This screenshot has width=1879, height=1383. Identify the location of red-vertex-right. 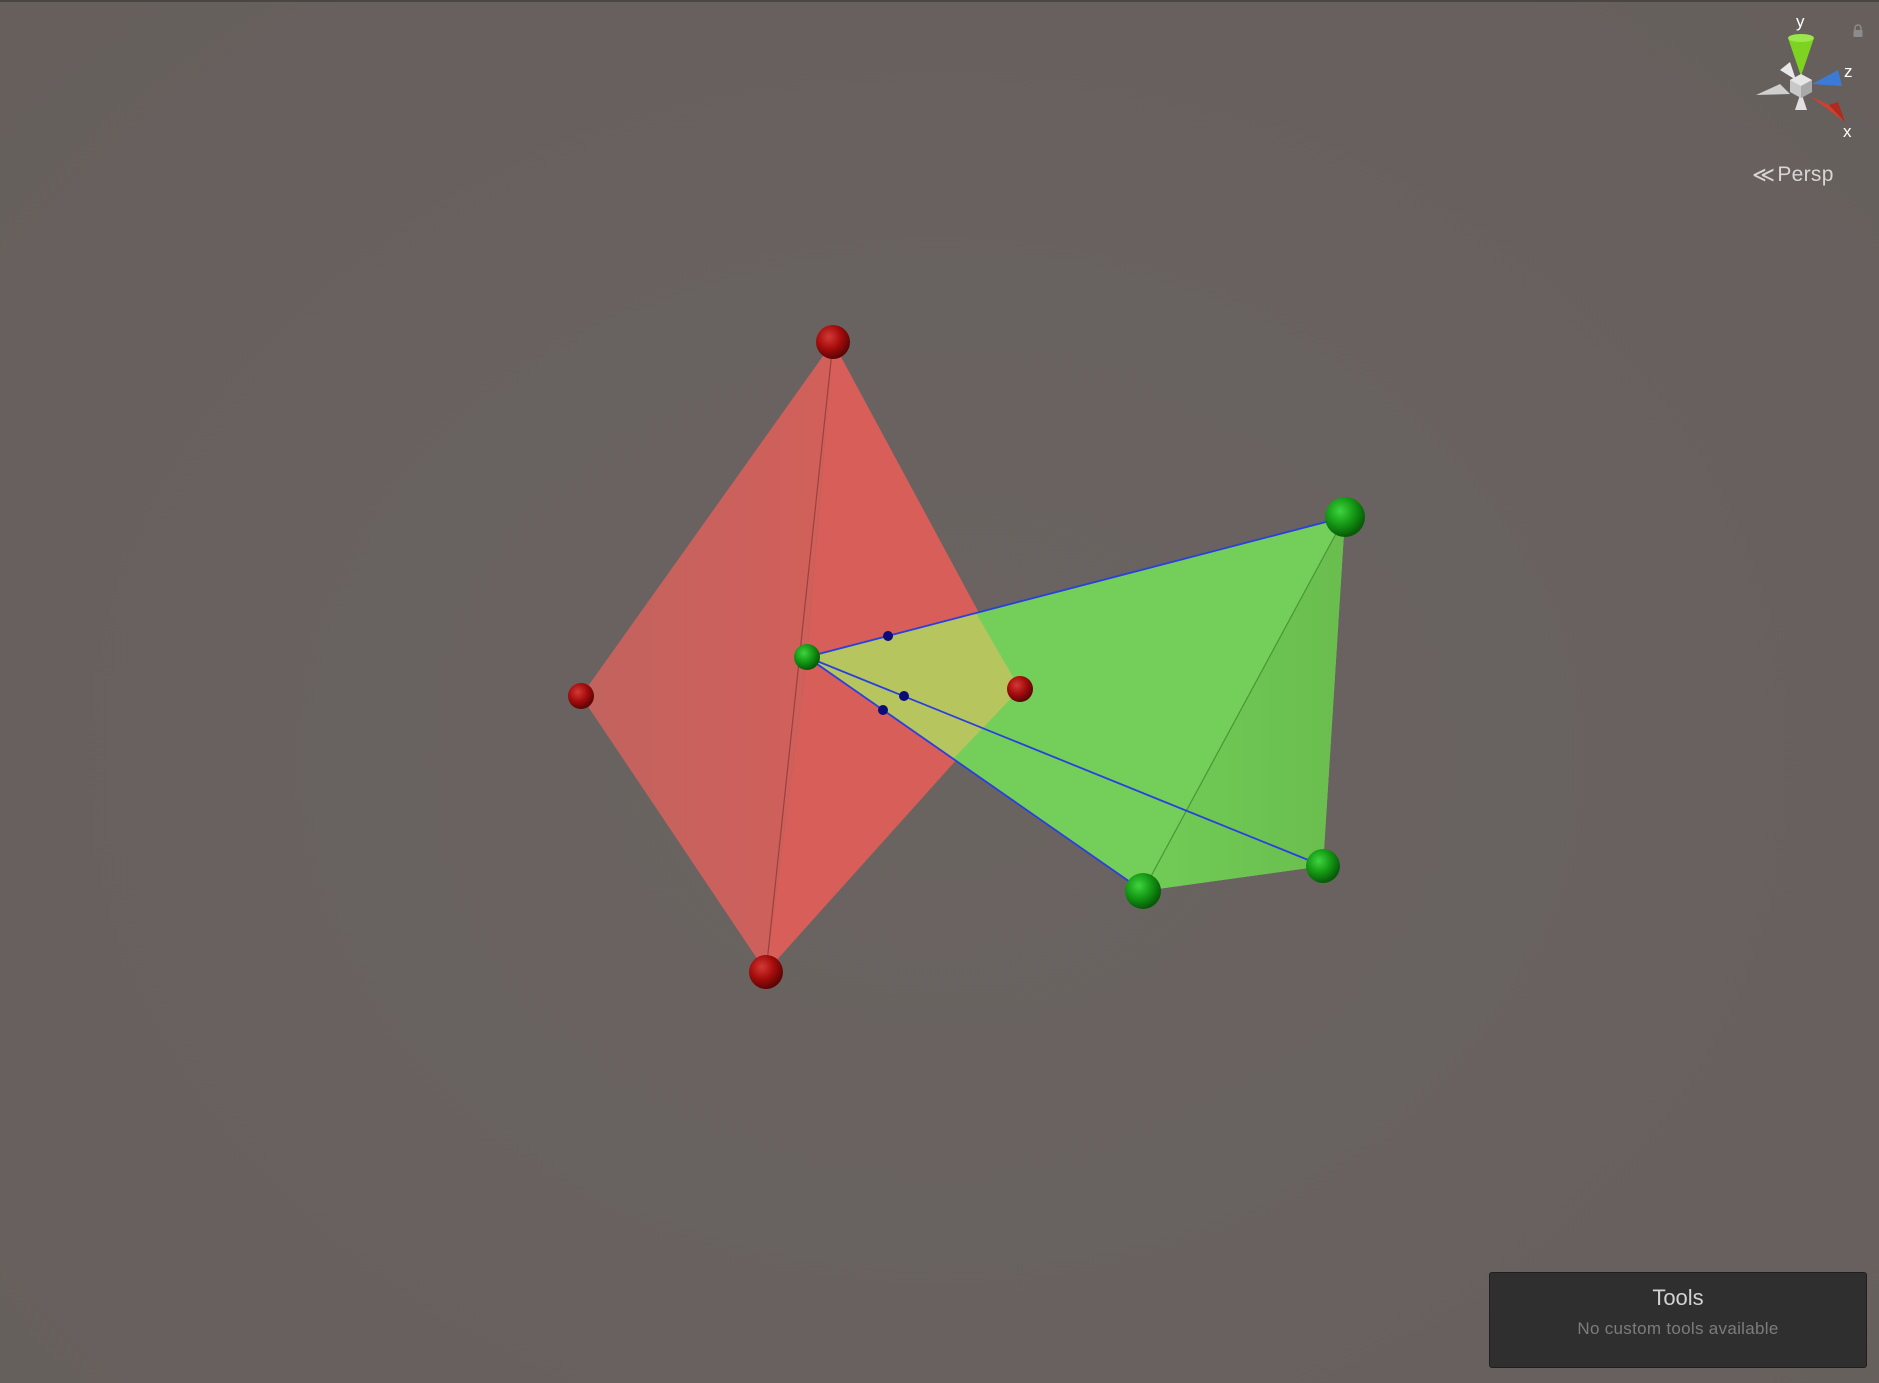
(1020, 689).